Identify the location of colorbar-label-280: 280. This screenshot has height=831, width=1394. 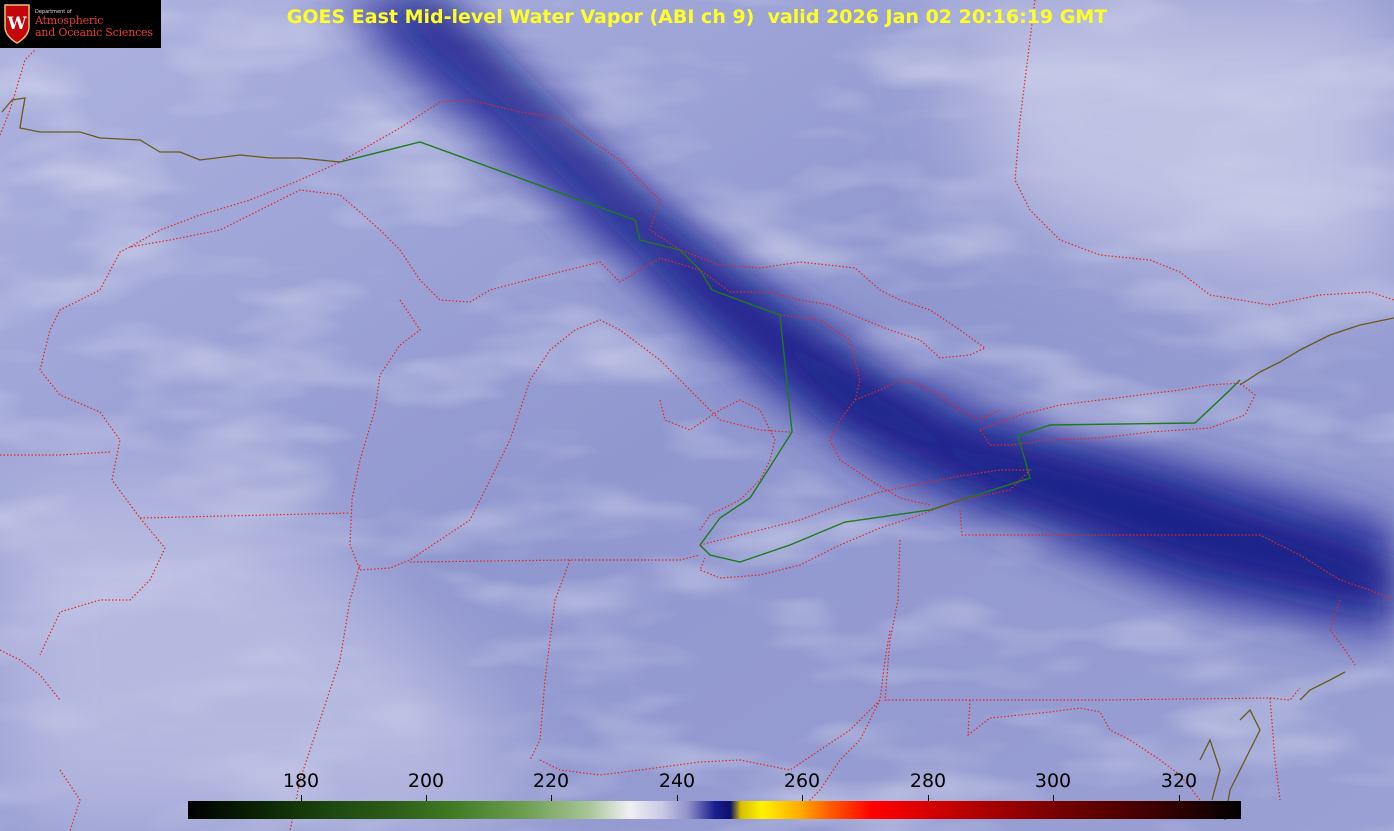
(928, 781).